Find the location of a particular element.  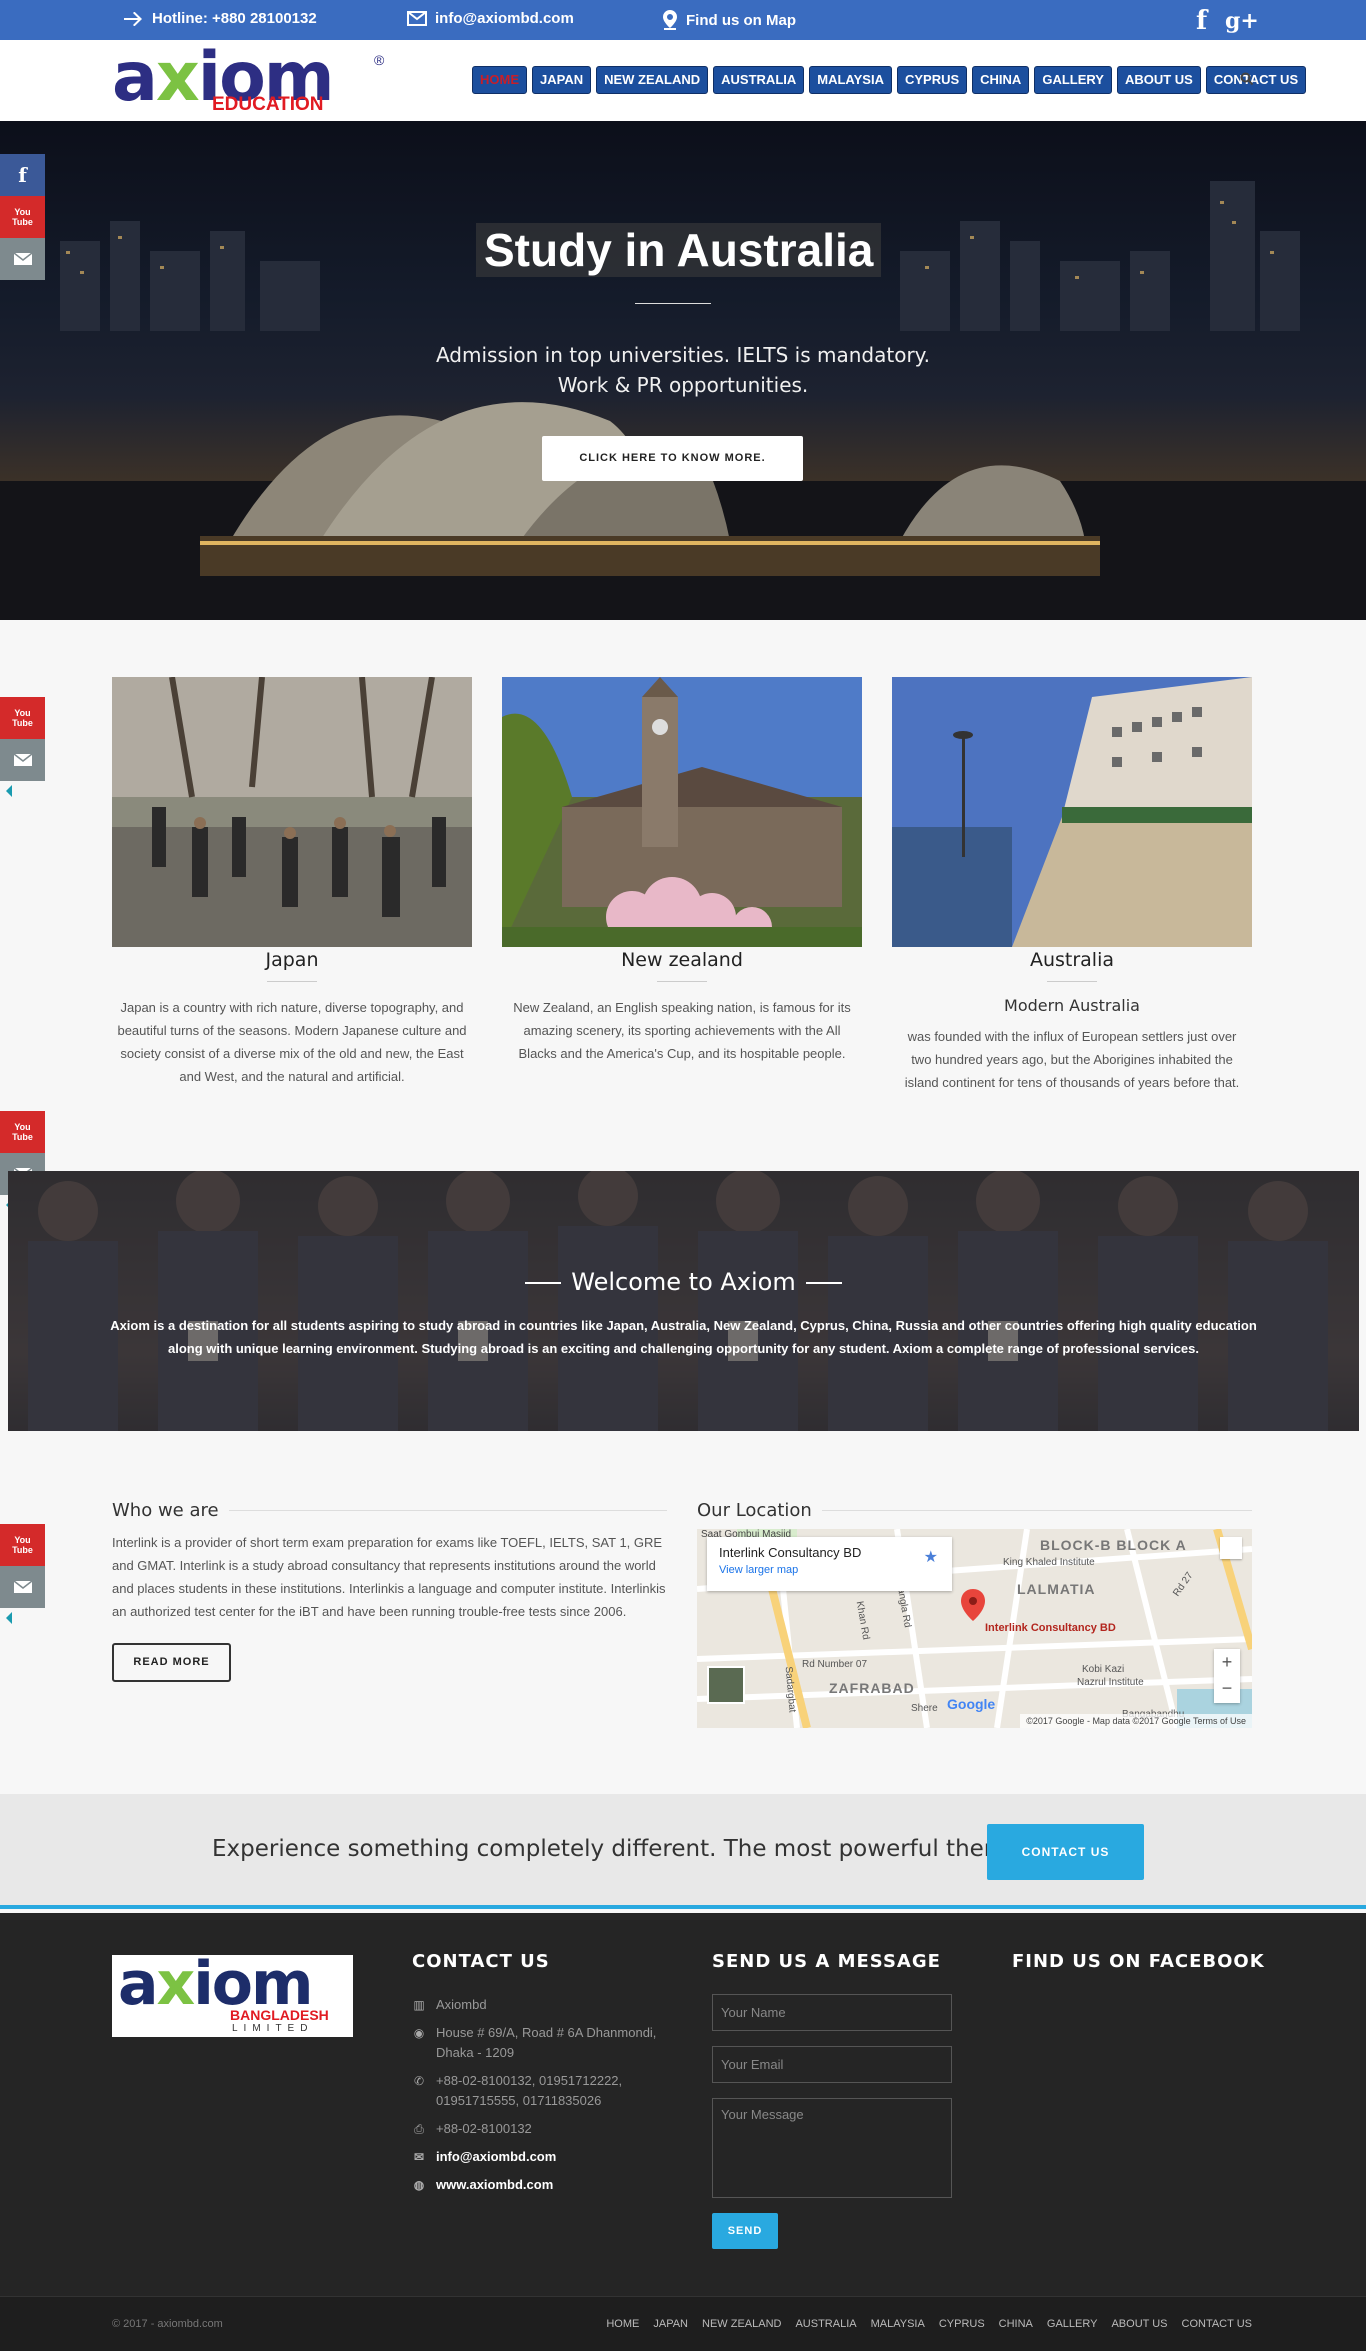

title-dash-right is located at coordinates (823, 1283).